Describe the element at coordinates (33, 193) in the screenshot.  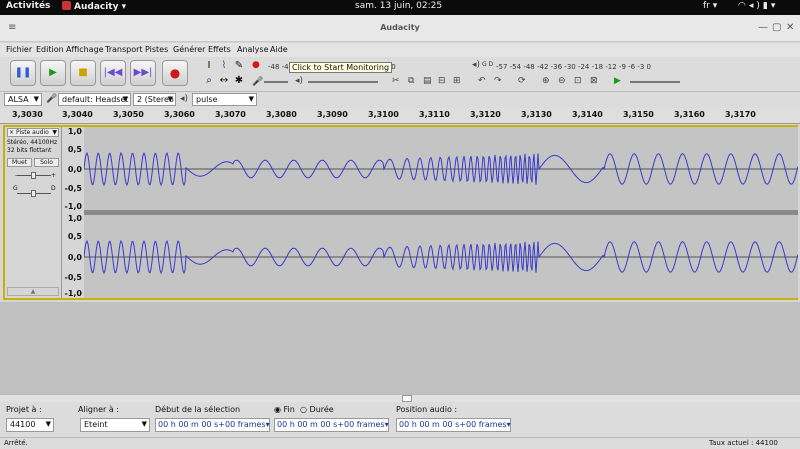
I see `pan-slider-thumb` at that location.